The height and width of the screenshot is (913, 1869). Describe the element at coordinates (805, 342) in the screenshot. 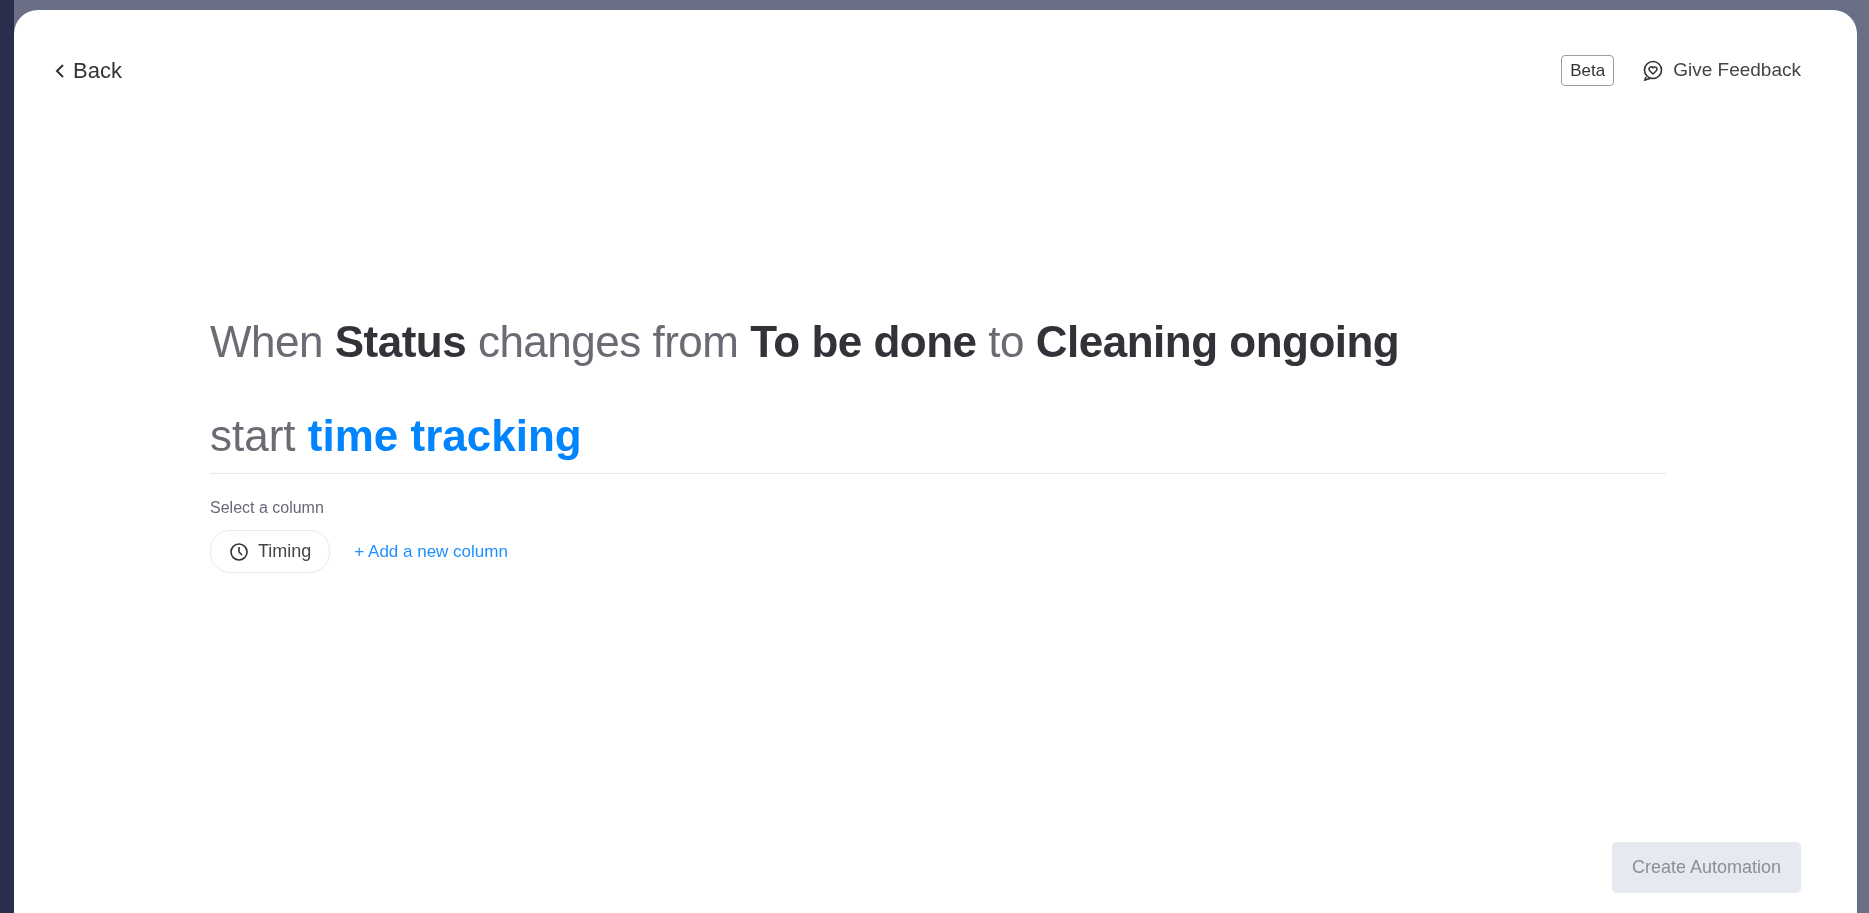

I see `trigger-sentence: When Status changes from To be done to Cleaning ongoing` at that location.